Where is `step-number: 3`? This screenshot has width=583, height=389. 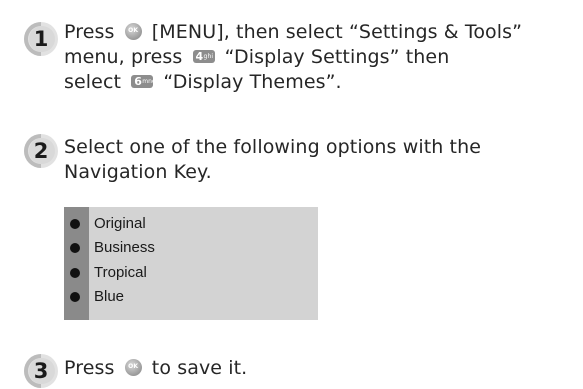
step-number: 3 is located at coordinates (41, 371).